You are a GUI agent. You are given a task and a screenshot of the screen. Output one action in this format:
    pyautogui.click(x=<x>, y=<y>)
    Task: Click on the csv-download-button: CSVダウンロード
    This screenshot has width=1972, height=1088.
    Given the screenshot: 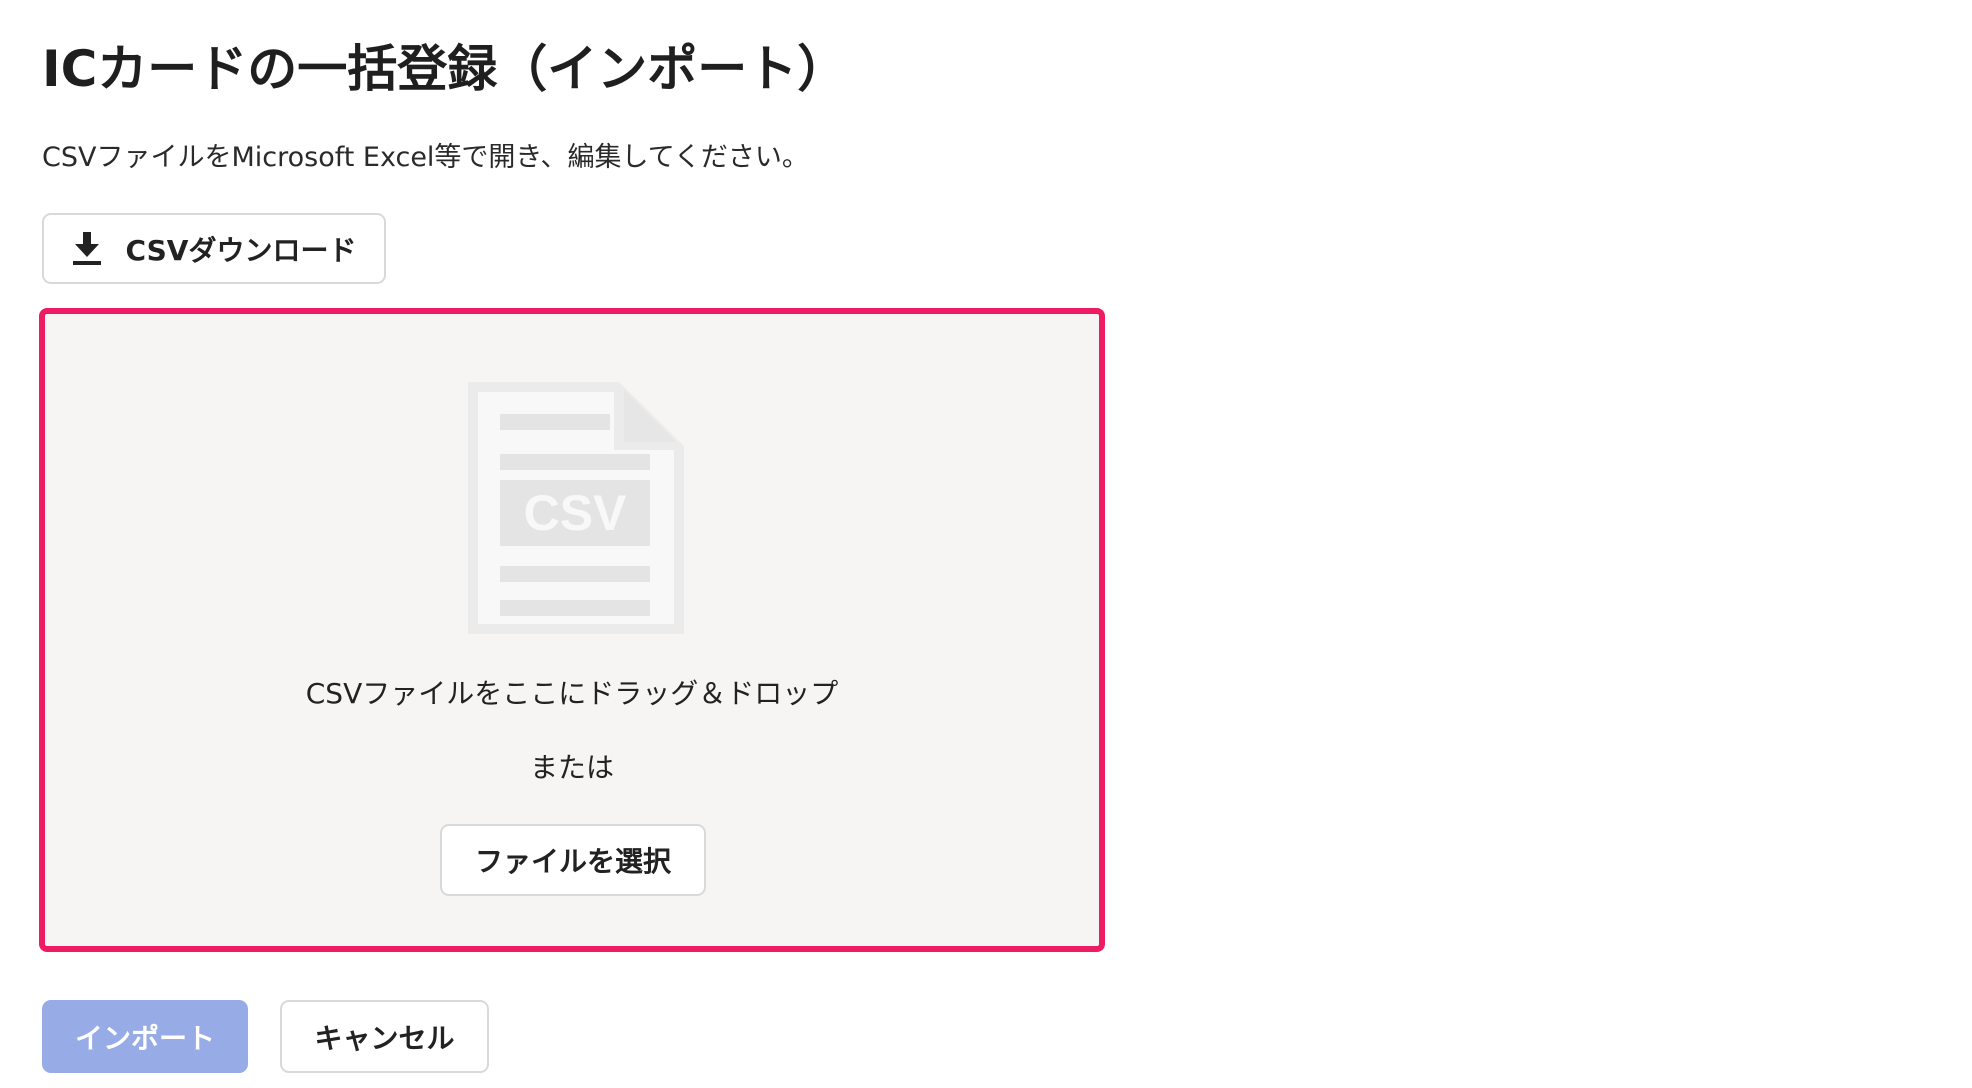 What is the action you would take?
    pyautogui.click(x=214, y=248)
    